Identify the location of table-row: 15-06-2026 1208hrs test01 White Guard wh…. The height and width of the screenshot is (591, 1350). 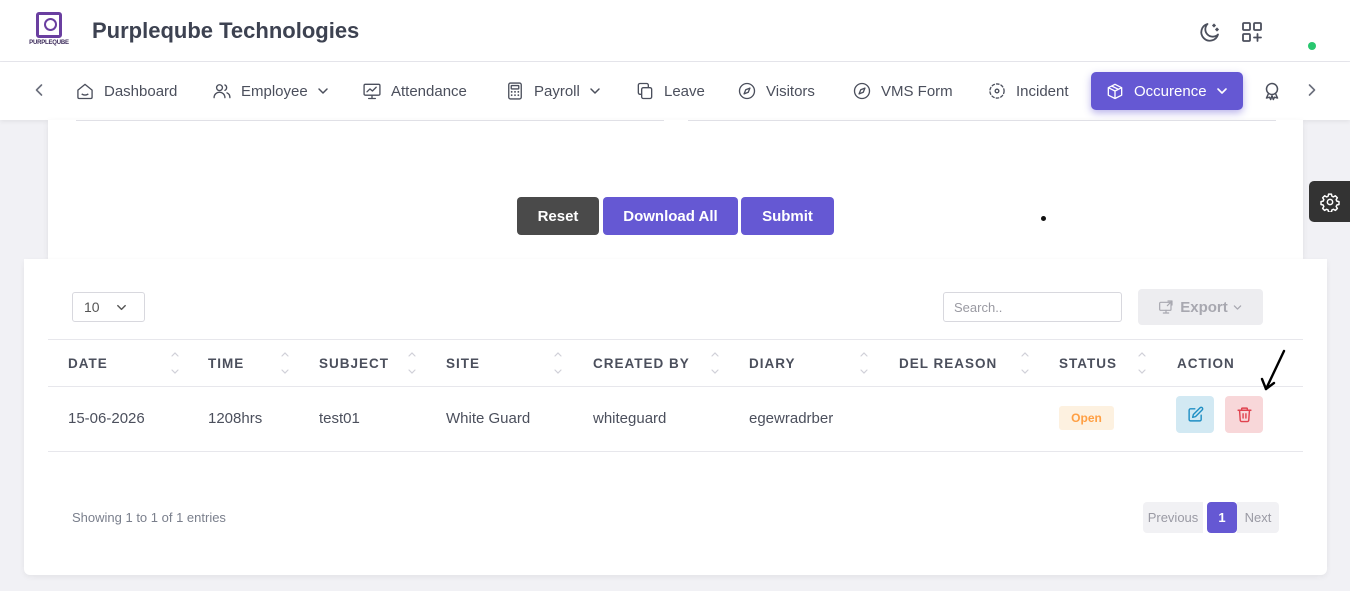
(675, 419).